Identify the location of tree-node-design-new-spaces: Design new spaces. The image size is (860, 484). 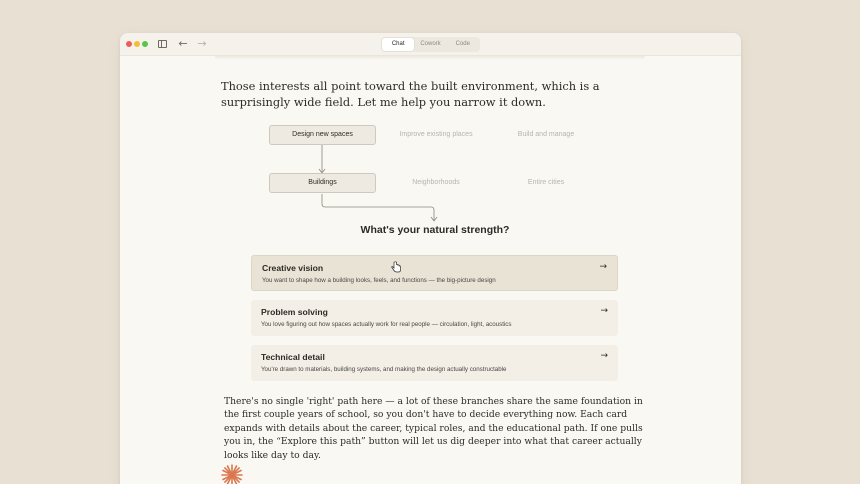
(322, 135).